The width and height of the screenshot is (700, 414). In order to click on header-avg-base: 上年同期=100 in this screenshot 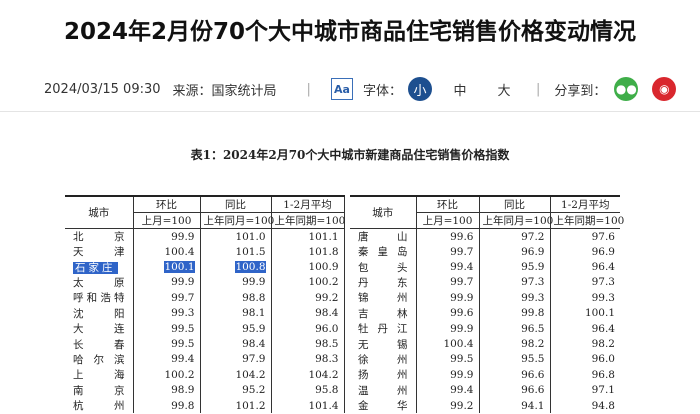, I will do `click(307, 220)`.